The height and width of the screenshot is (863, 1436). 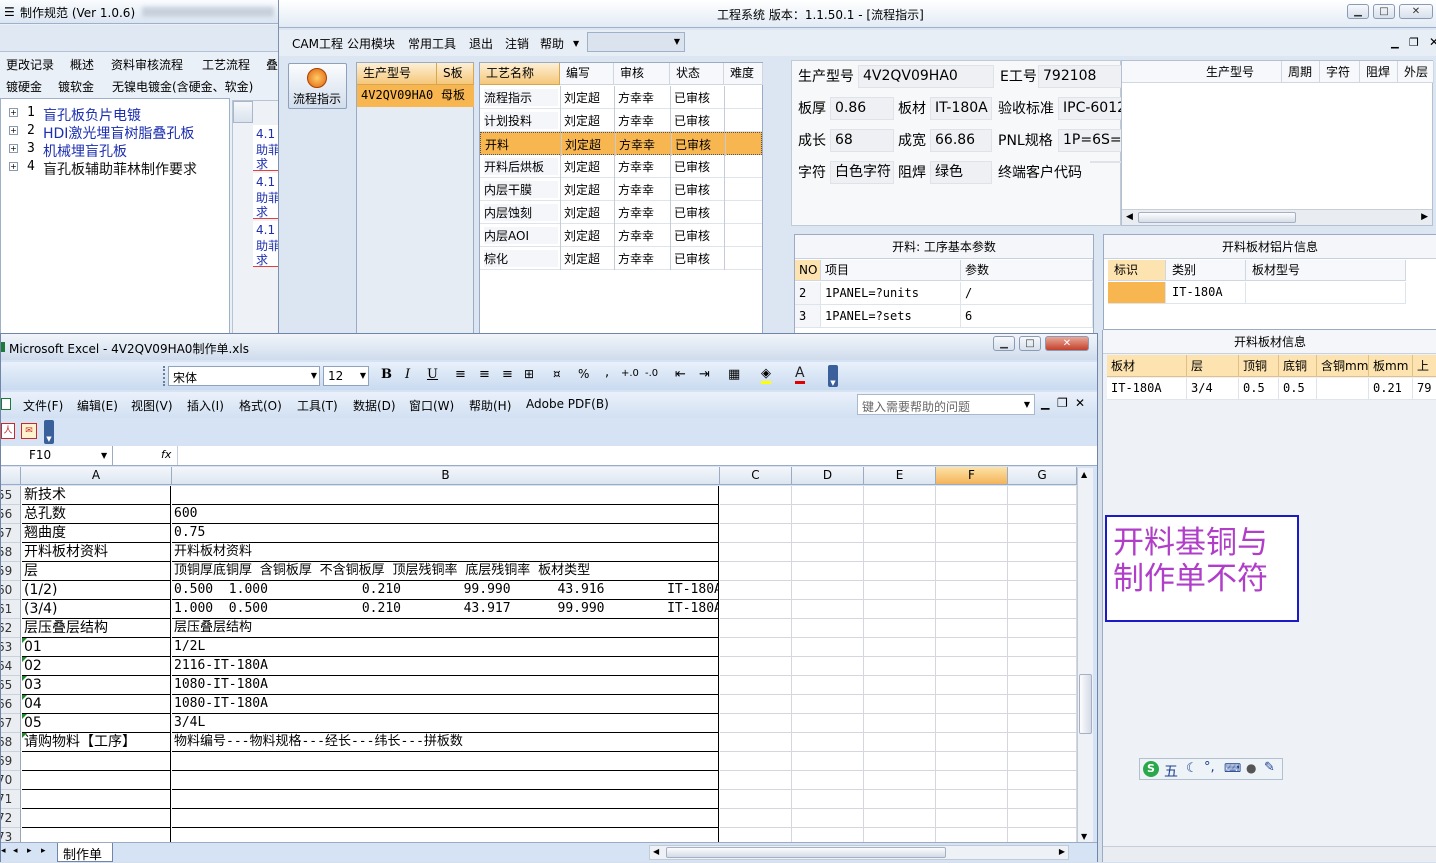 I want to click on scroll-right-icon: ▶, so click(x=1424, y=217).